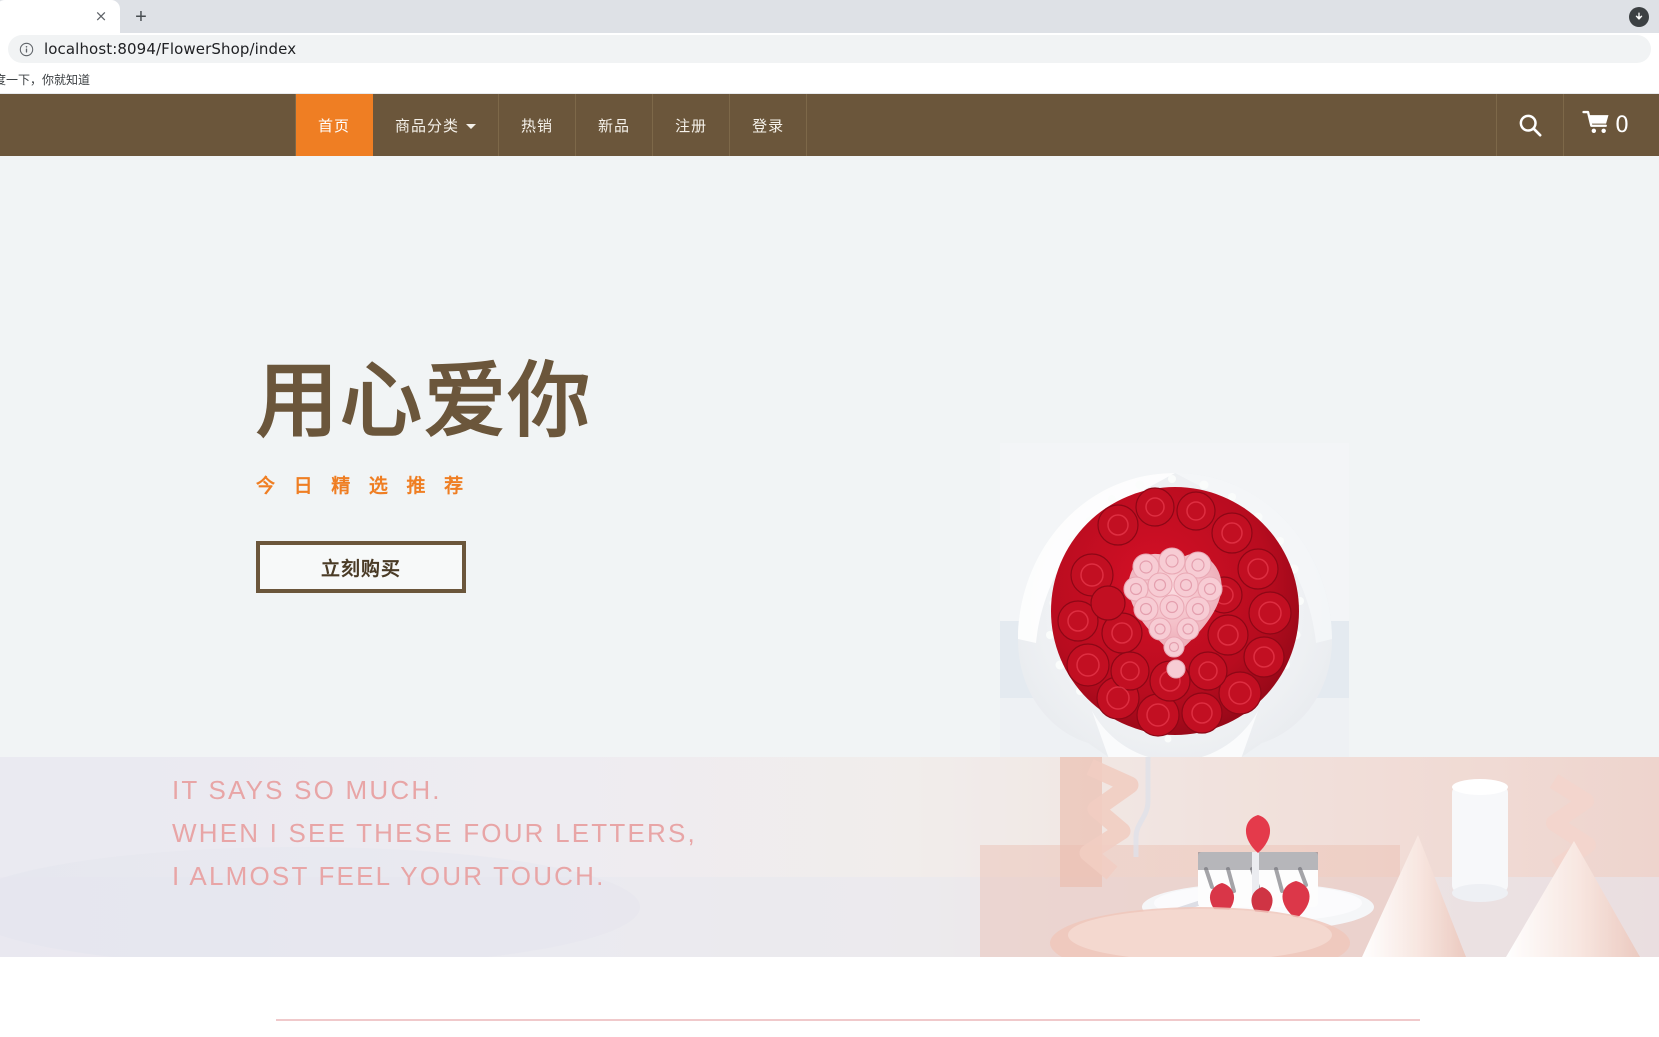  Describe the element at coordinates (60, 16) in the screenshot. I see `browser-tab: ×` at that location.